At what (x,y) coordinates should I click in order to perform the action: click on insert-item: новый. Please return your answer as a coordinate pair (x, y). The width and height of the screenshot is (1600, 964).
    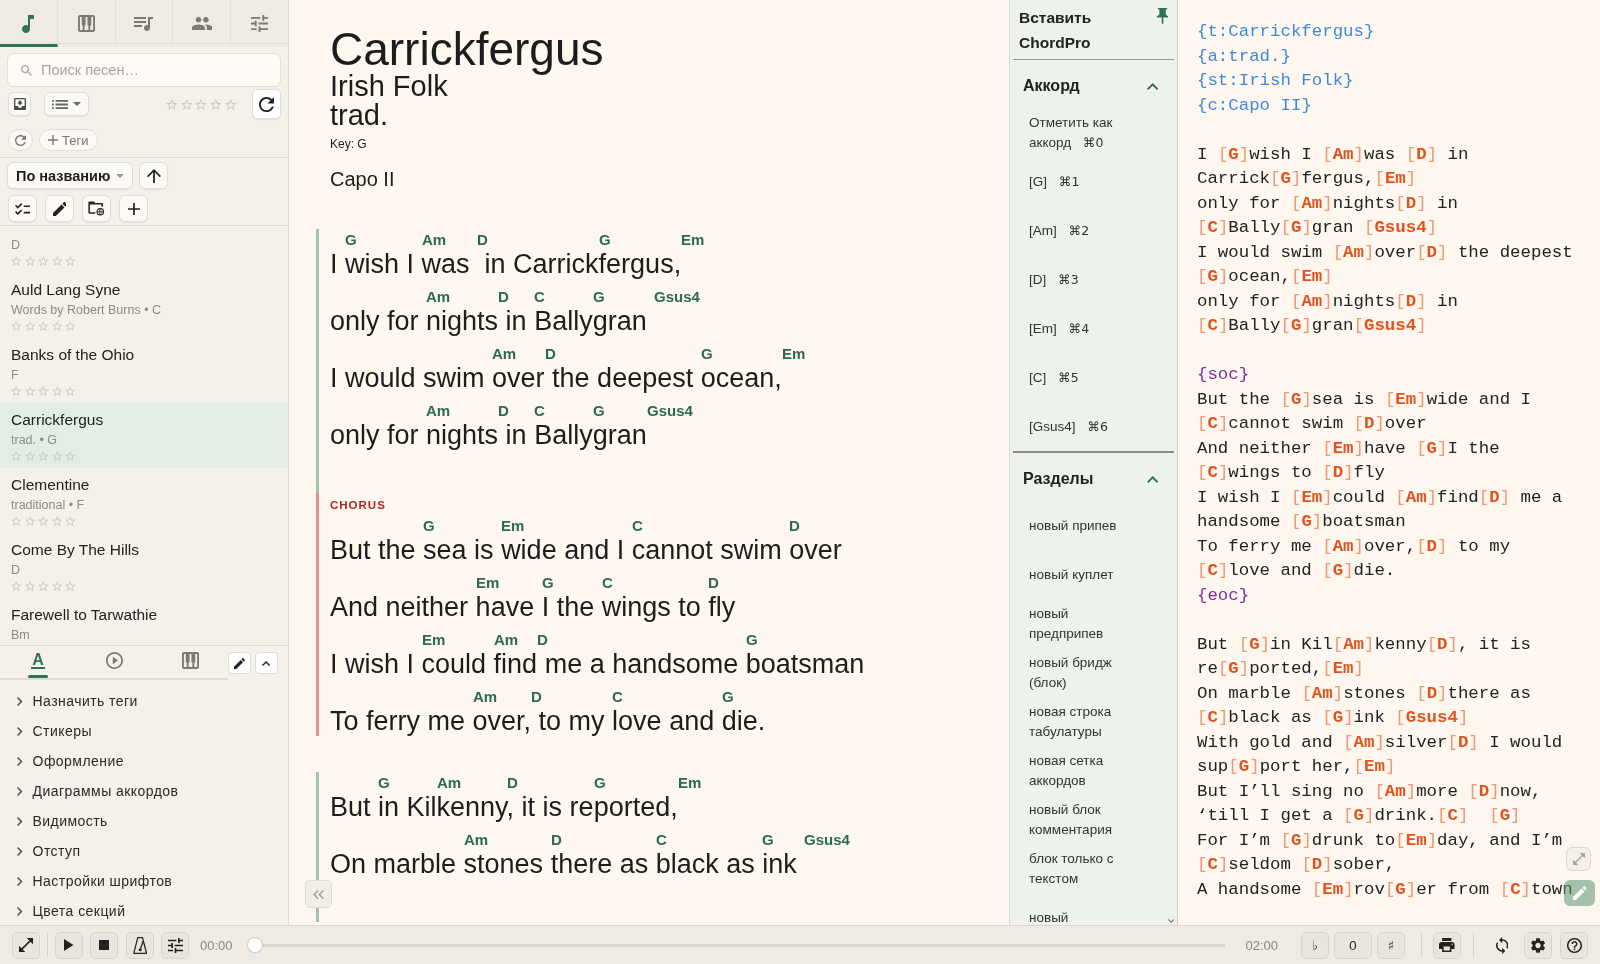
    Looking at the image, I should click on (1093, 909).